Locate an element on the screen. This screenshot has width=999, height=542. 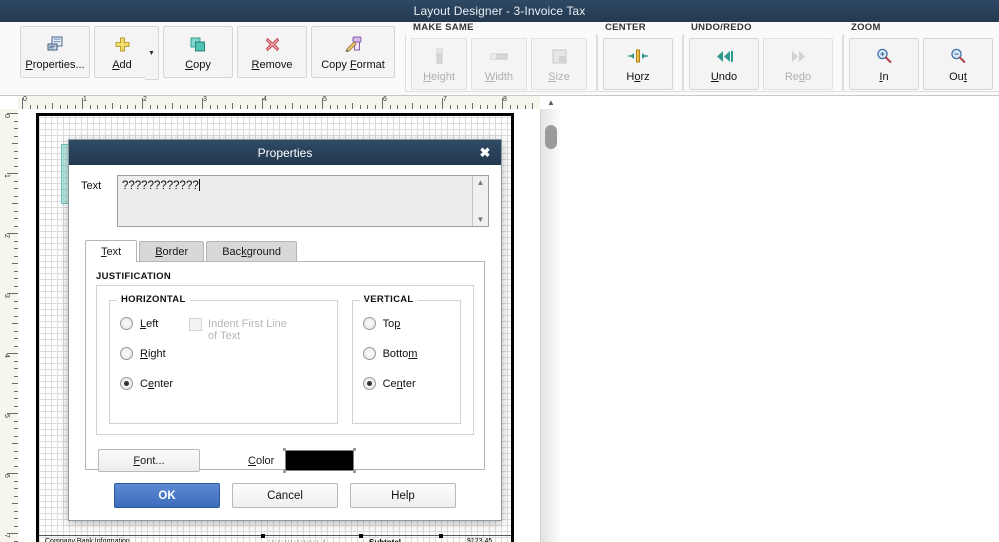
cancel-button: Cancel is located at coordinates (285, 495).